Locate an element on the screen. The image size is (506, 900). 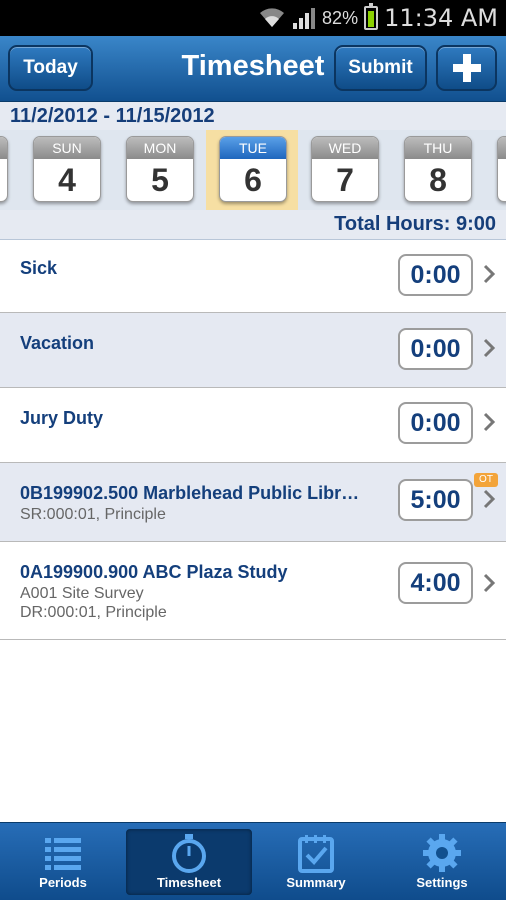
entry-hours: 4:00 is located at coordinates (435, 583).